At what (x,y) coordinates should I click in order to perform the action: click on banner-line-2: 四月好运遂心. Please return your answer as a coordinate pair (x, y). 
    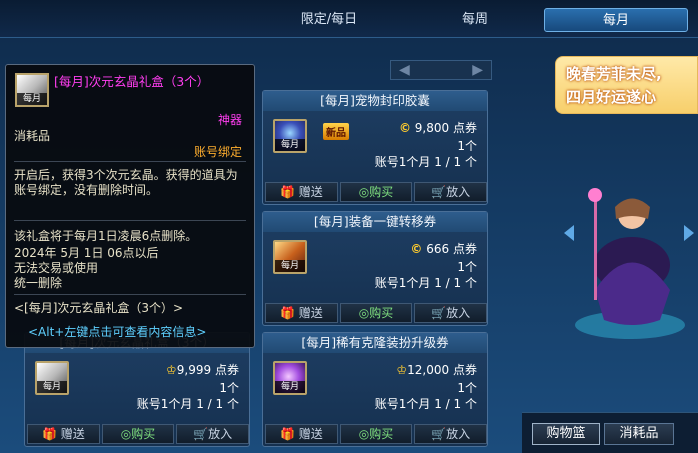
    Looking at the image, I should click on (611, 97).